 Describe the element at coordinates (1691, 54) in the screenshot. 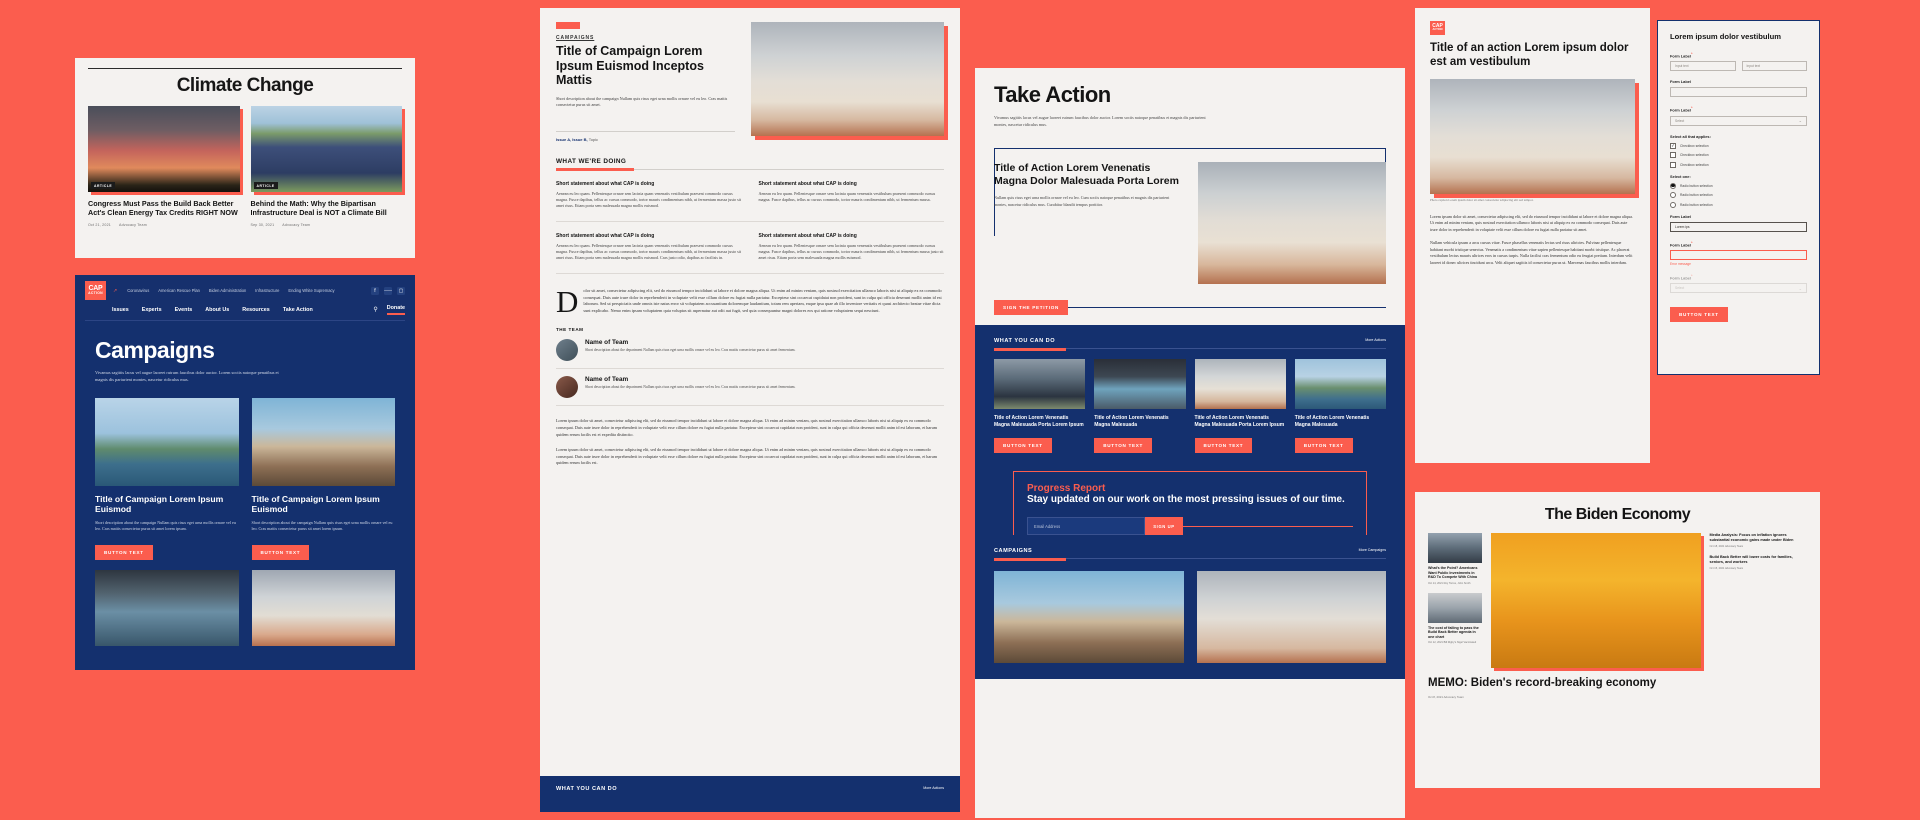

I see `required-marker: *` at that location.